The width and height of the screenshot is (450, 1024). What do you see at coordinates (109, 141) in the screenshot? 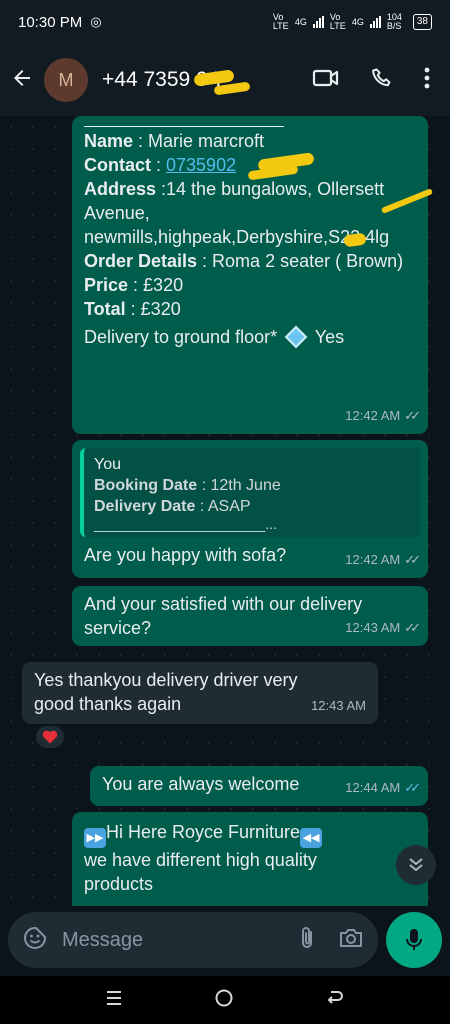
I see `name-label: Name` at bounding box center [109, 141].